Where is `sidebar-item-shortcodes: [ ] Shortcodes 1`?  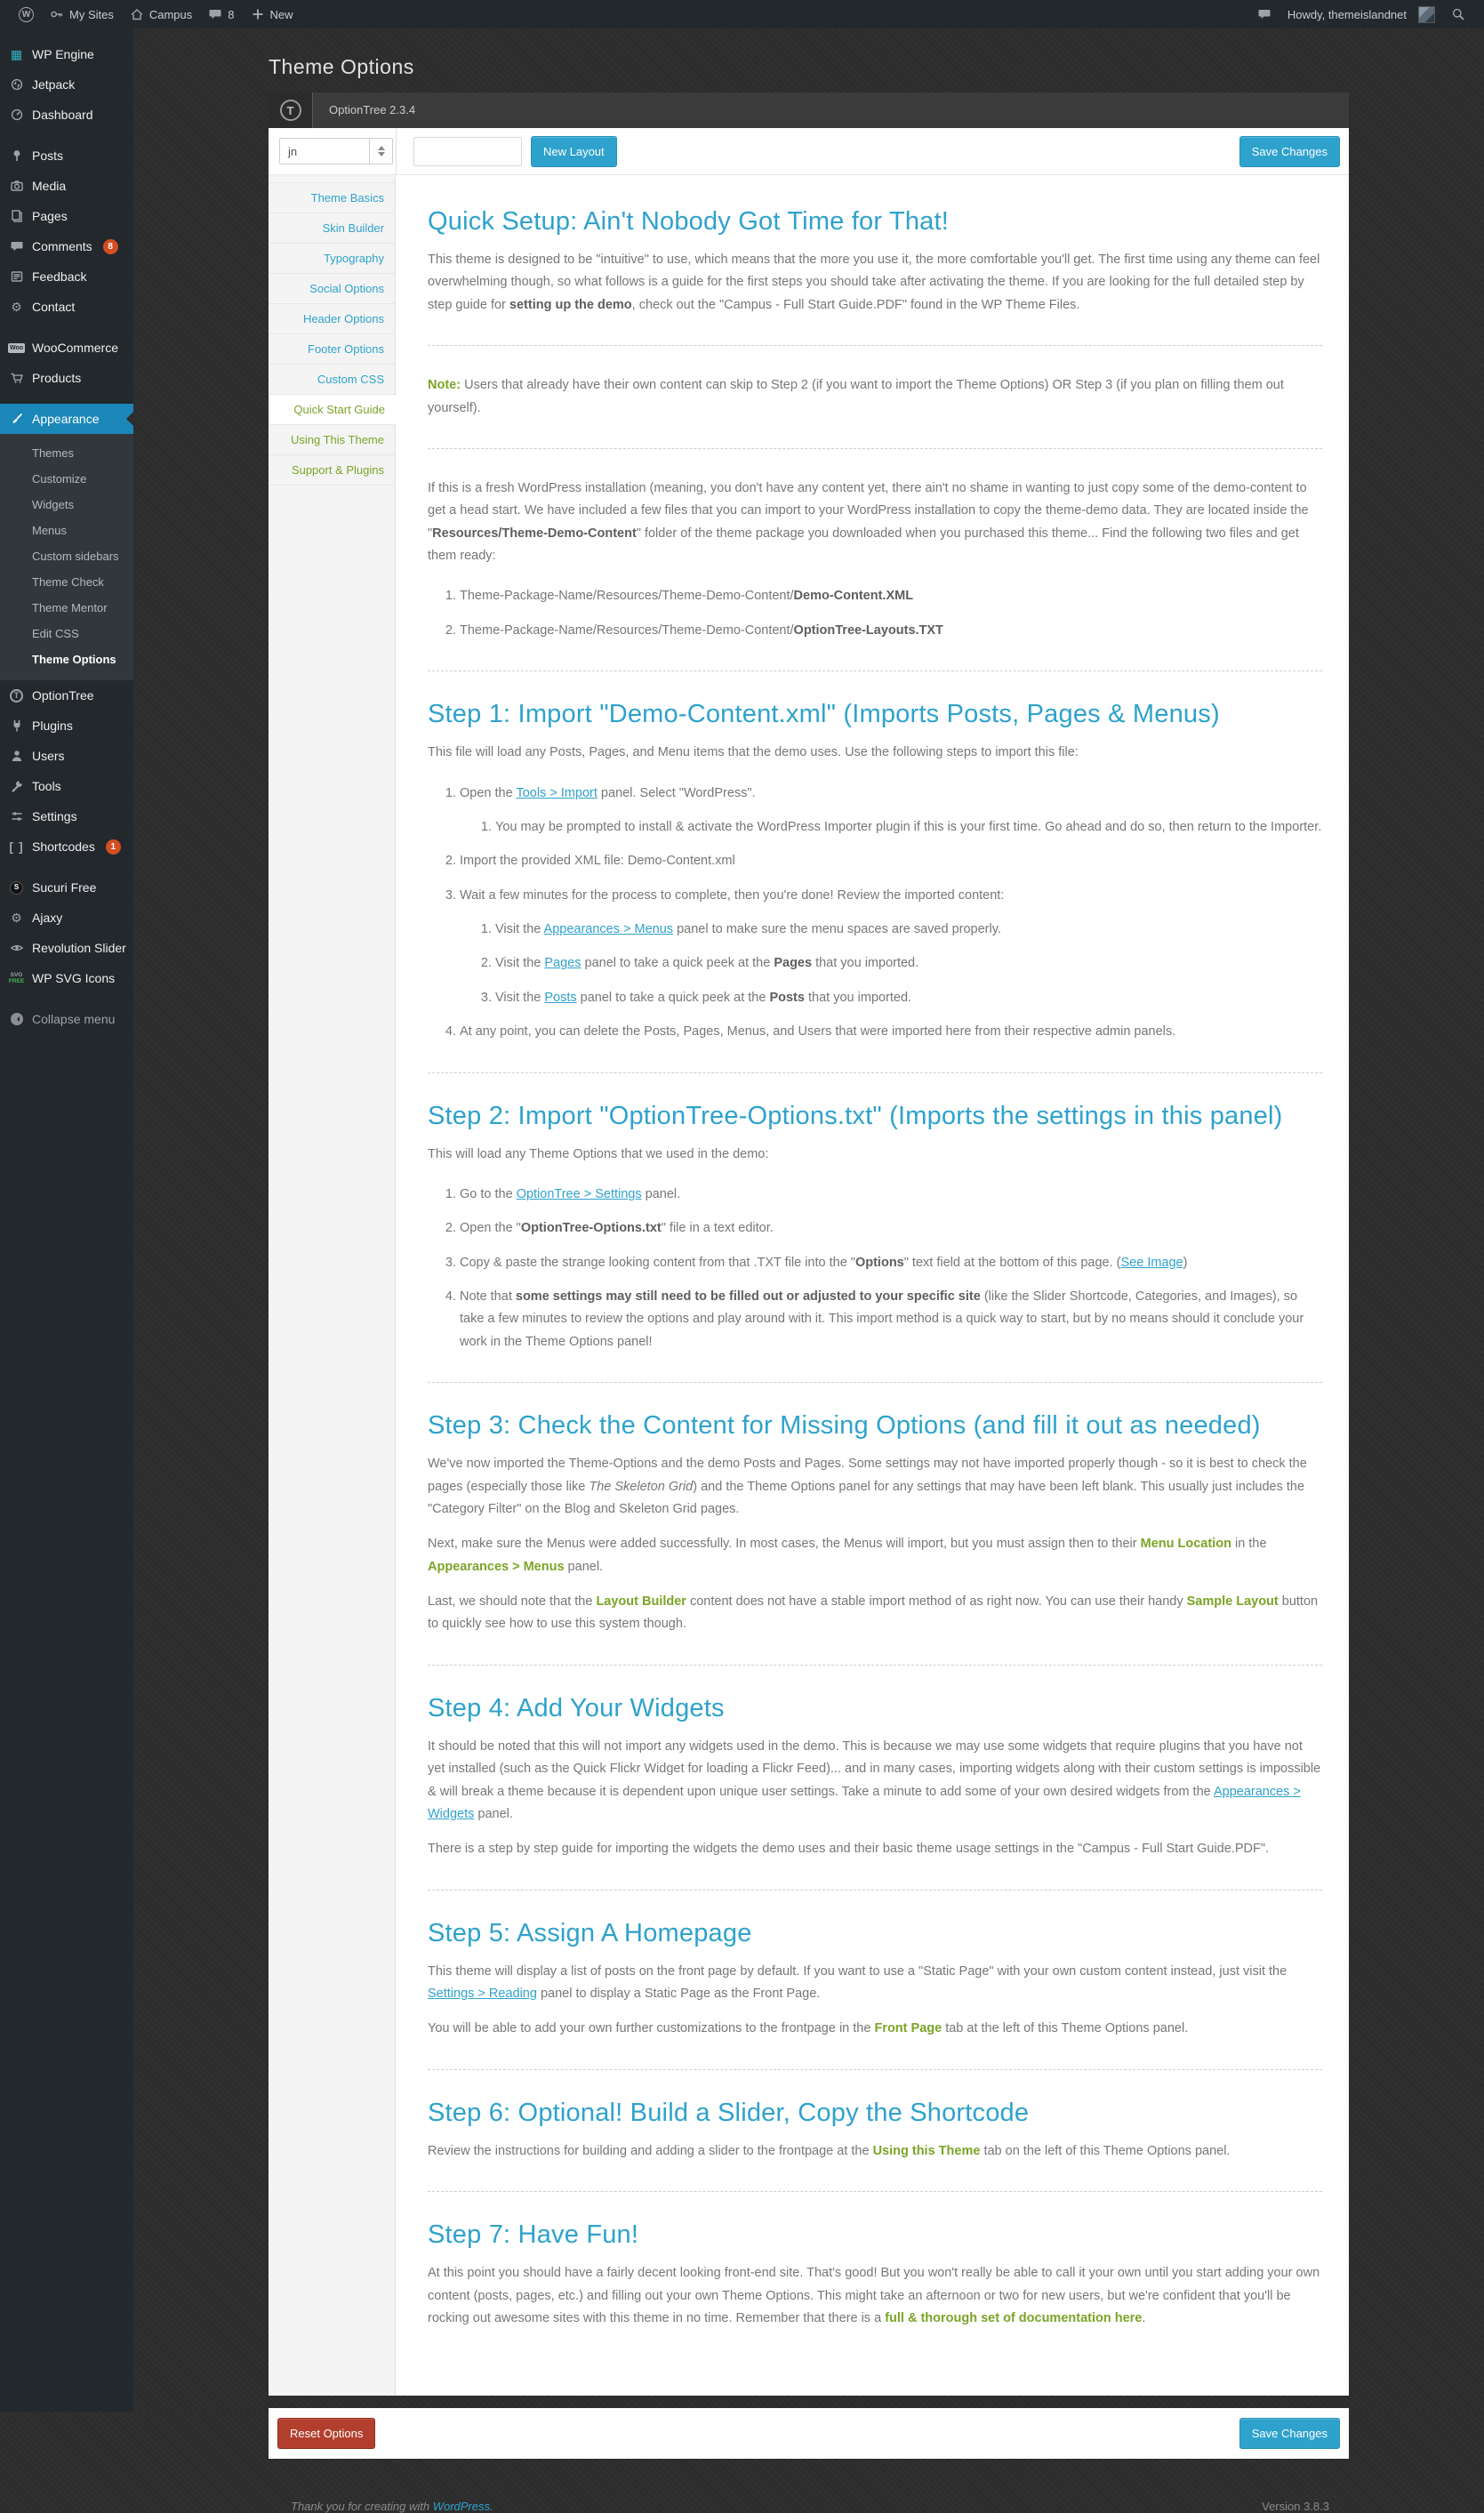 sidebar-item-shortcodes: [ ] Shortcodes 1 is located at coordinates (66, 846).